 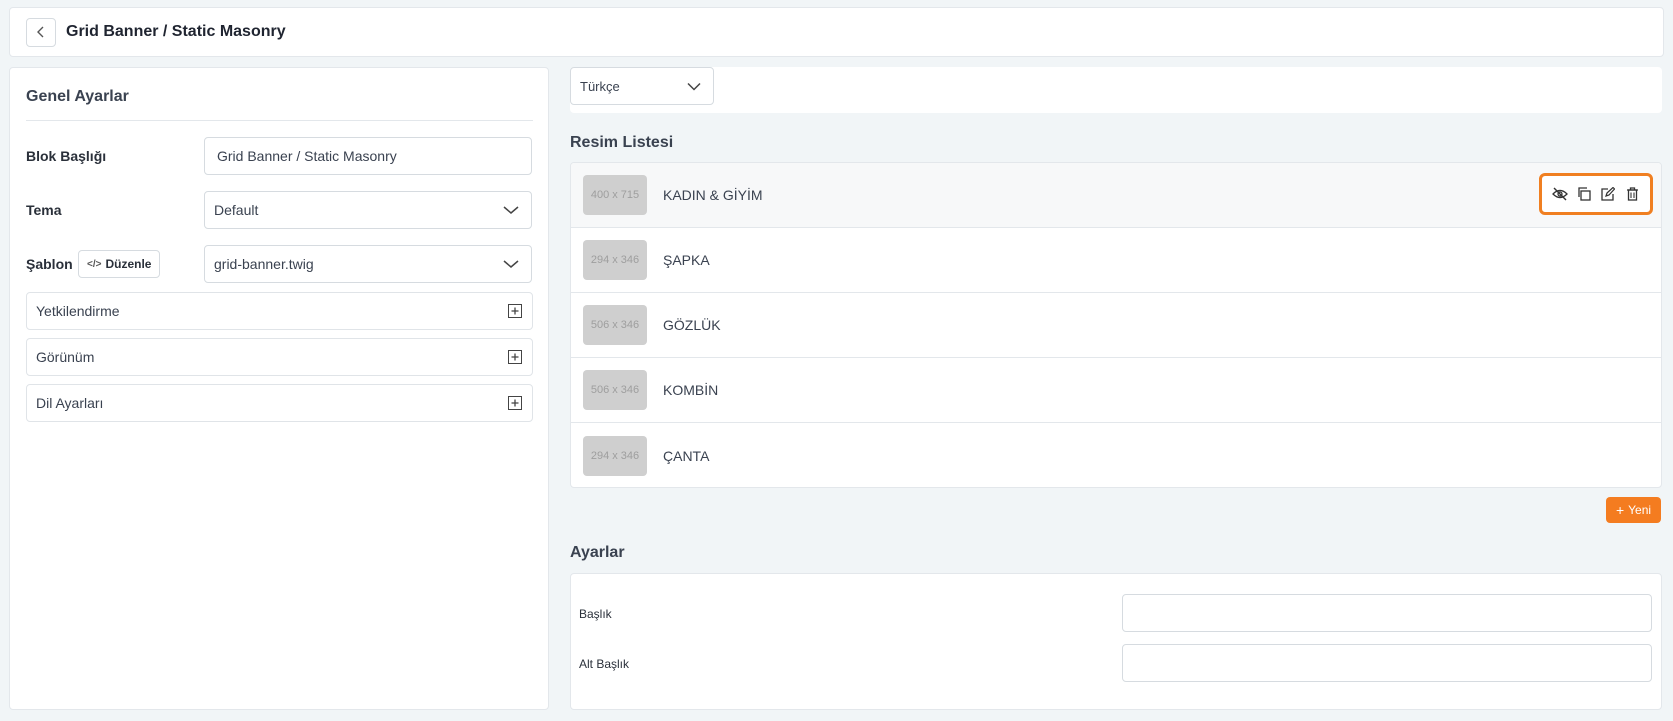 What do you see at coordinates (1116, 260) in the screenshot?
I see `list-item: 294 x 346 ŞAPKA` at bounding box center [1116, 260].